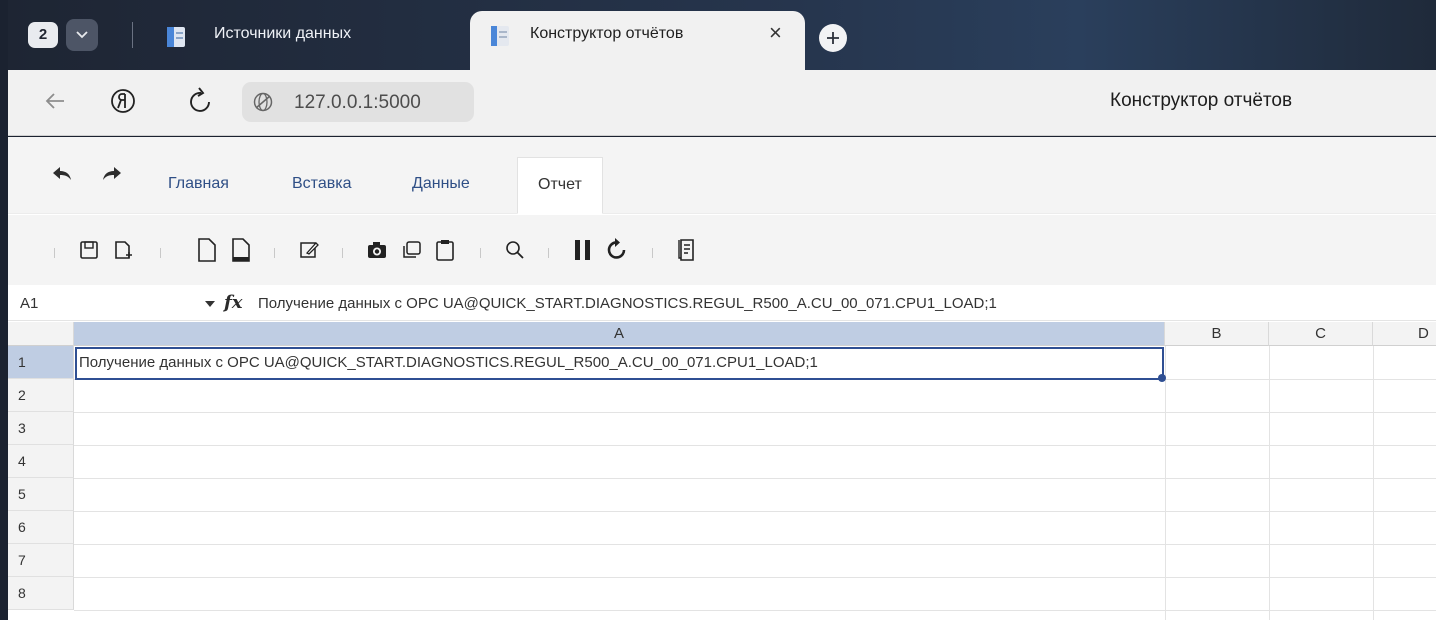  Describe the element at coordinates (445, 250) in the screenshot. I see `paste-icon` at that location.